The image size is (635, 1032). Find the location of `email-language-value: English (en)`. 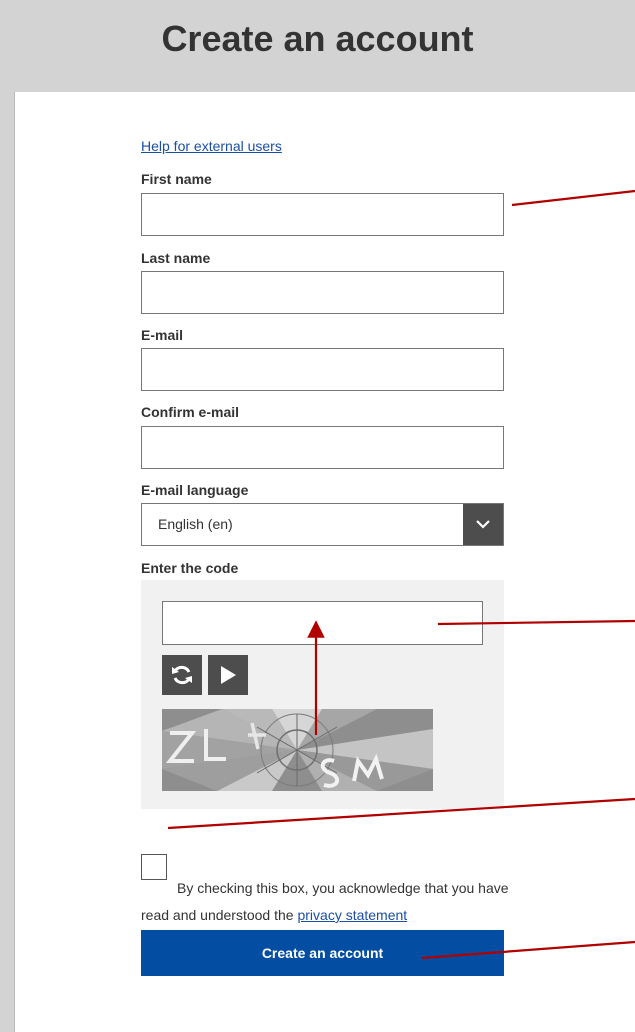

email-language-value: English (en) is located at coordinates (195, 524).